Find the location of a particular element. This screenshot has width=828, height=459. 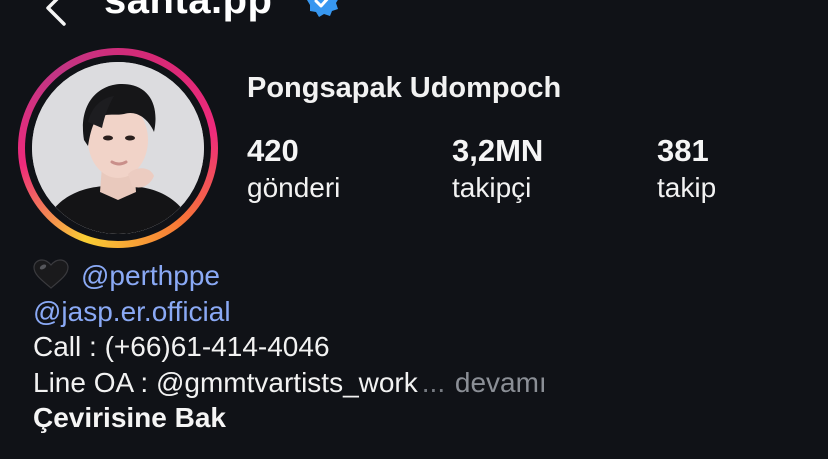

avatar-ring-gap is located at coordinates (118, 148).